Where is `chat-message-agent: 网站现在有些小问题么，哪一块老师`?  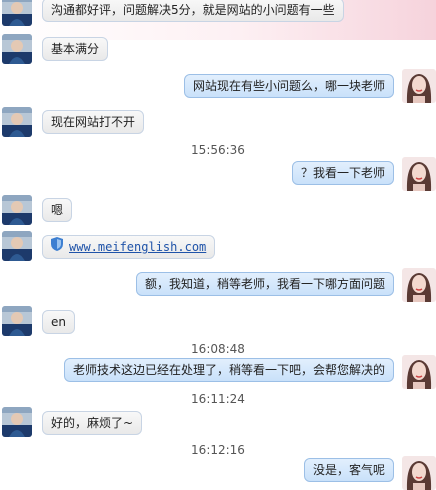 chat-message-agent: 网站现在有些小问题么，哪一块老师 is located at coordinates (218, 86).